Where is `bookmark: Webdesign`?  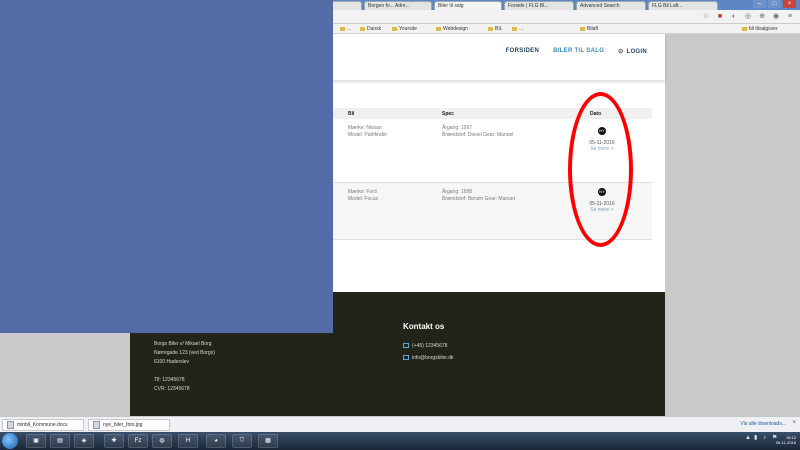
bookmark: Webdesign is located at coordinates (452, 29).